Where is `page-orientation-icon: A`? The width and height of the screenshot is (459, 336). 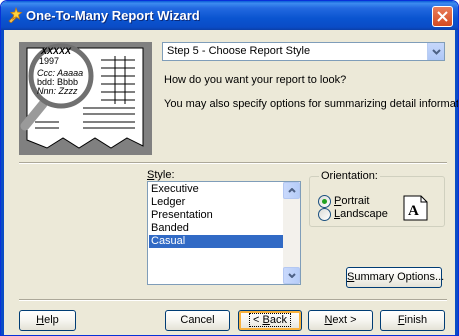 page-orientation-icon: A is located at coordinates (415, 208).